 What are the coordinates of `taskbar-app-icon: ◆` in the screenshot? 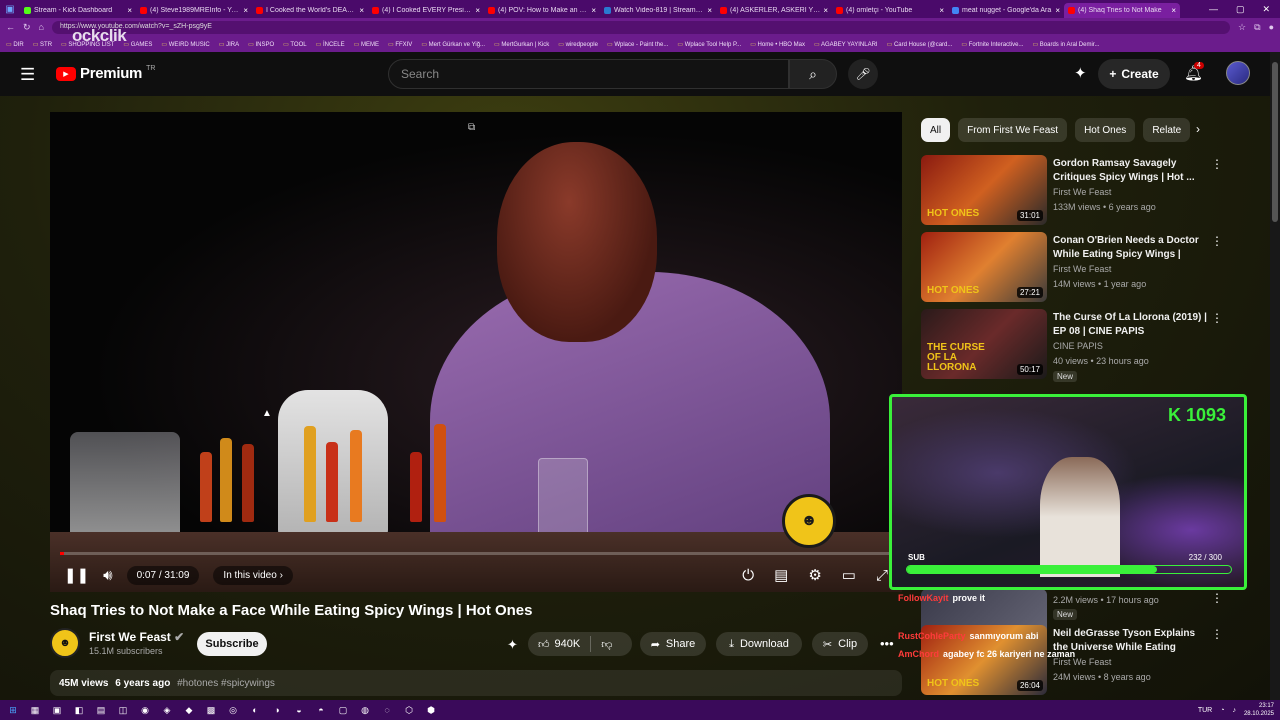 It's located at (189, 710).